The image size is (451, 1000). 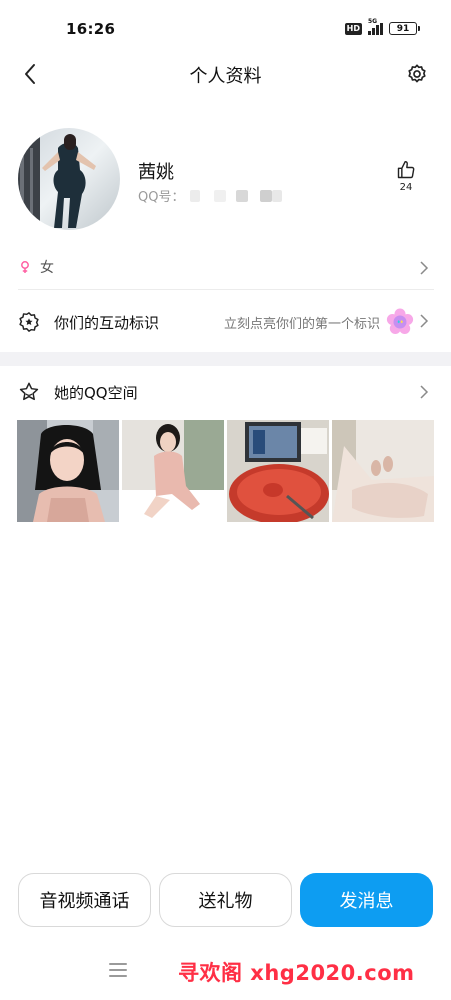 What do you see at coordinates (225, 900) in the screenshot?
I see `send-gift-button: 送礼物` at bounding box center [225, 900].